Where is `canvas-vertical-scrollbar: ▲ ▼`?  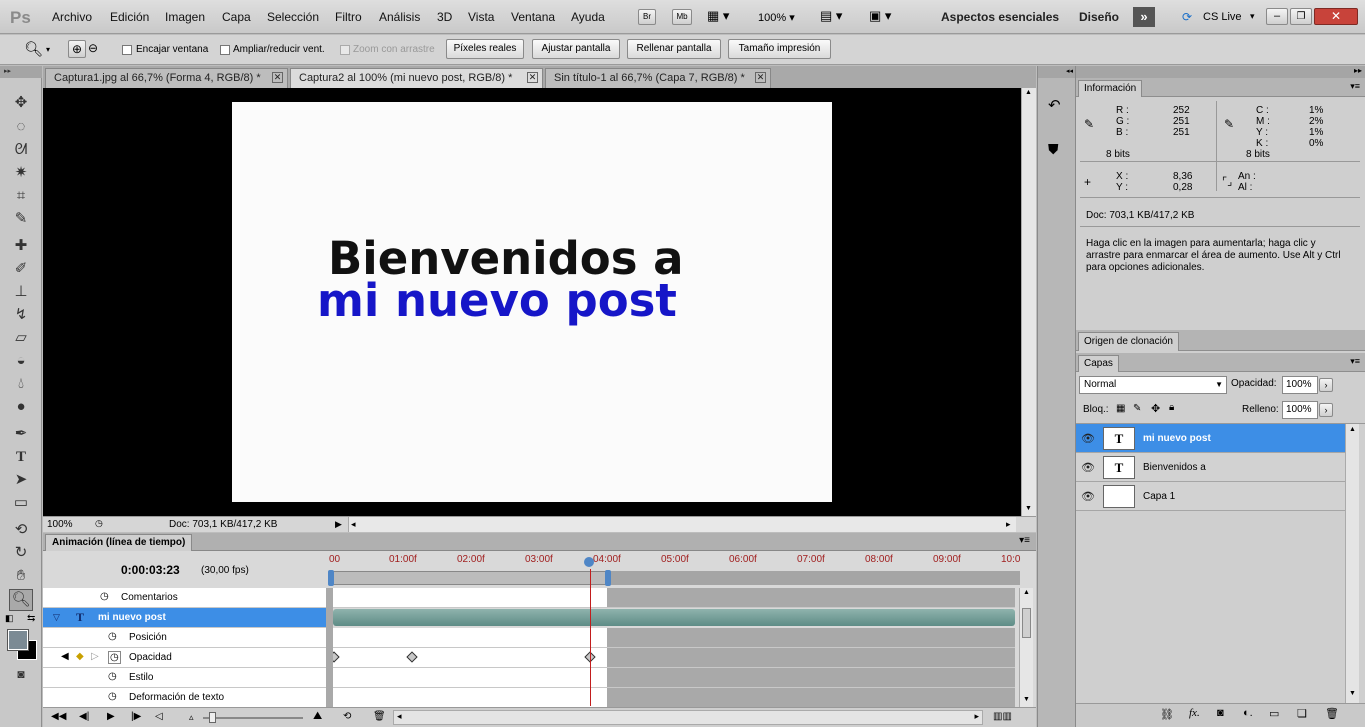
canvas-vertical-scrollbar: ▲ ▼ is located at coordinates (1028, 302).